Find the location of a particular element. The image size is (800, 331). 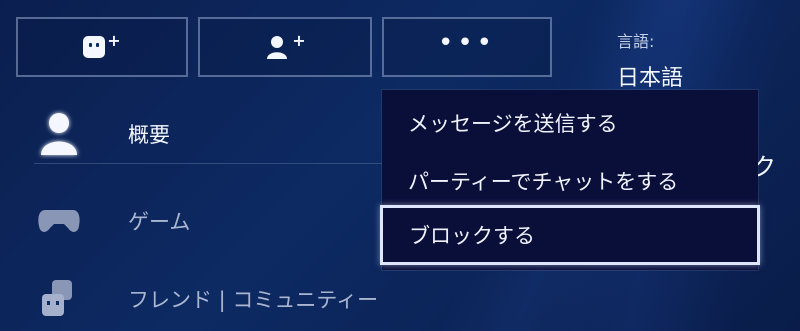

menu-item-party-chat: パーティーでチャットをする is located at coordinates (570, 181).